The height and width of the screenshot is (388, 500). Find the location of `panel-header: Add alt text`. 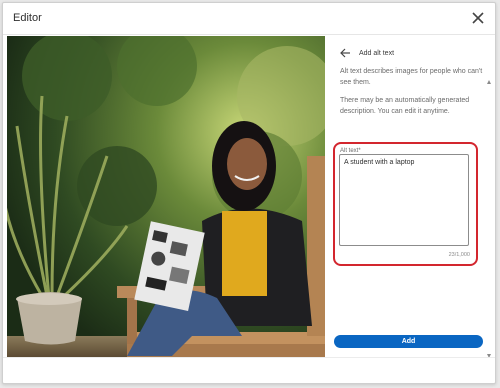

panel-header: Add alt text is located at coordinates (366, 53).